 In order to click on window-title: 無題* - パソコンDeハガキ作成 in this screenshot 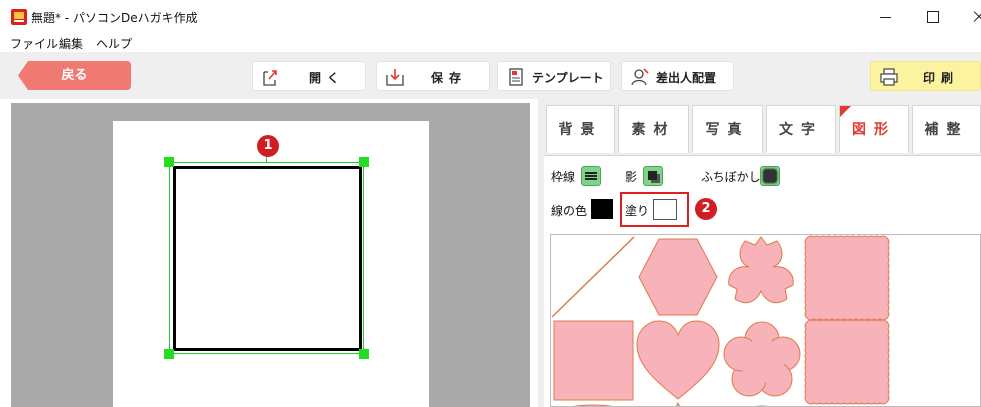, I will do `click(114, 18)`.